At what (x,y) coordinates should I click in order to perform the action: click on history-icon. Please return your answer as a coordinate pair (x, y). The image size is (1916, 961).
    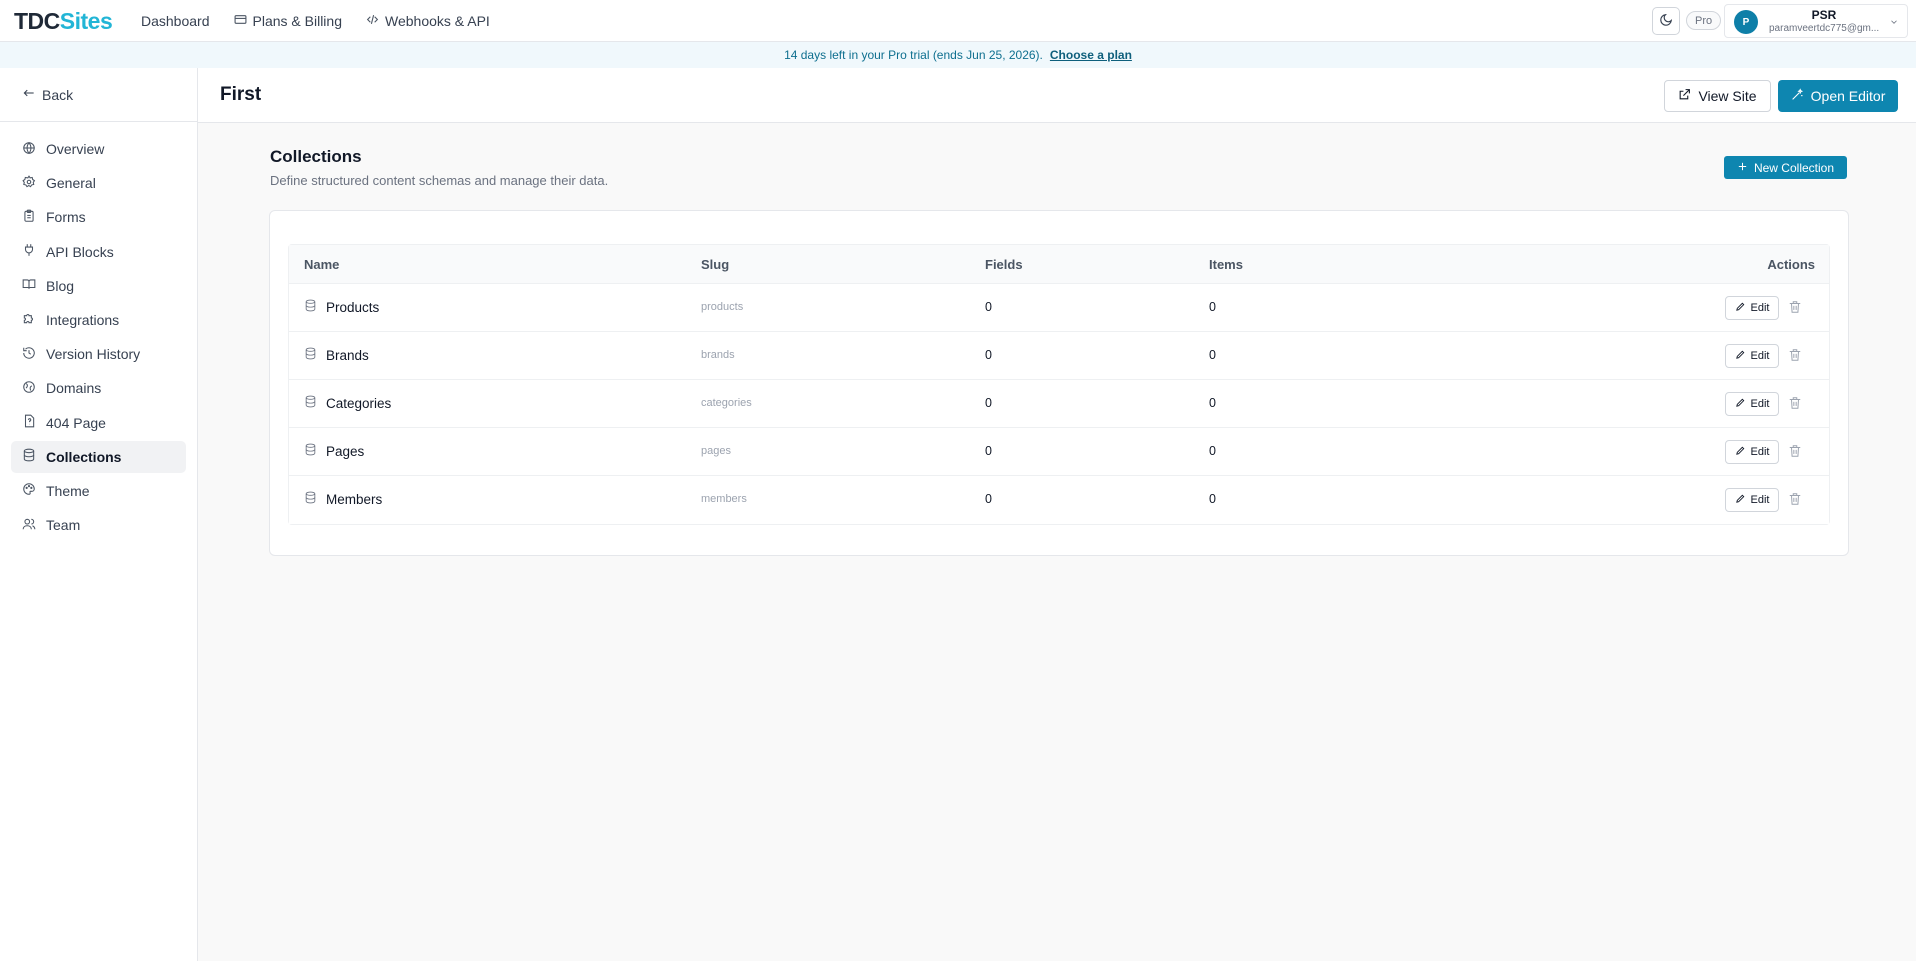
    Looking at the image, I should click on (29, 354).